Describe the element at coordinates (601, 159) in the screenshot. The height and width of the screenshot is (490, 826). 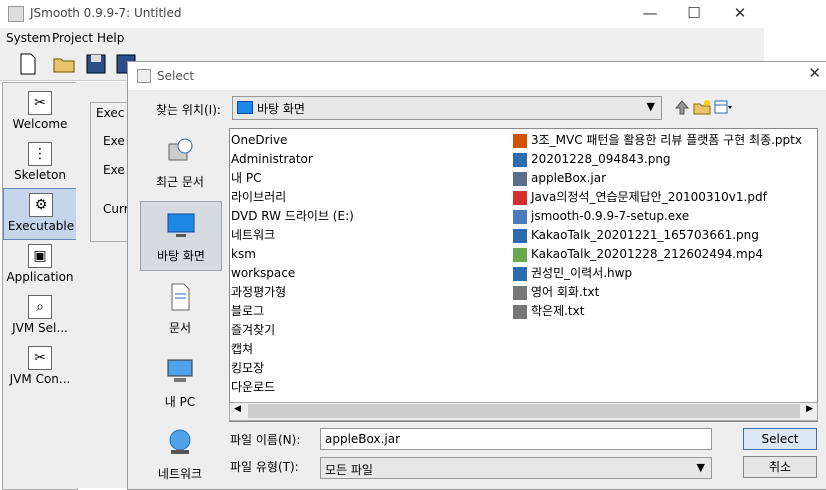
I see `file-name: 20201228_094843.png` at that location.